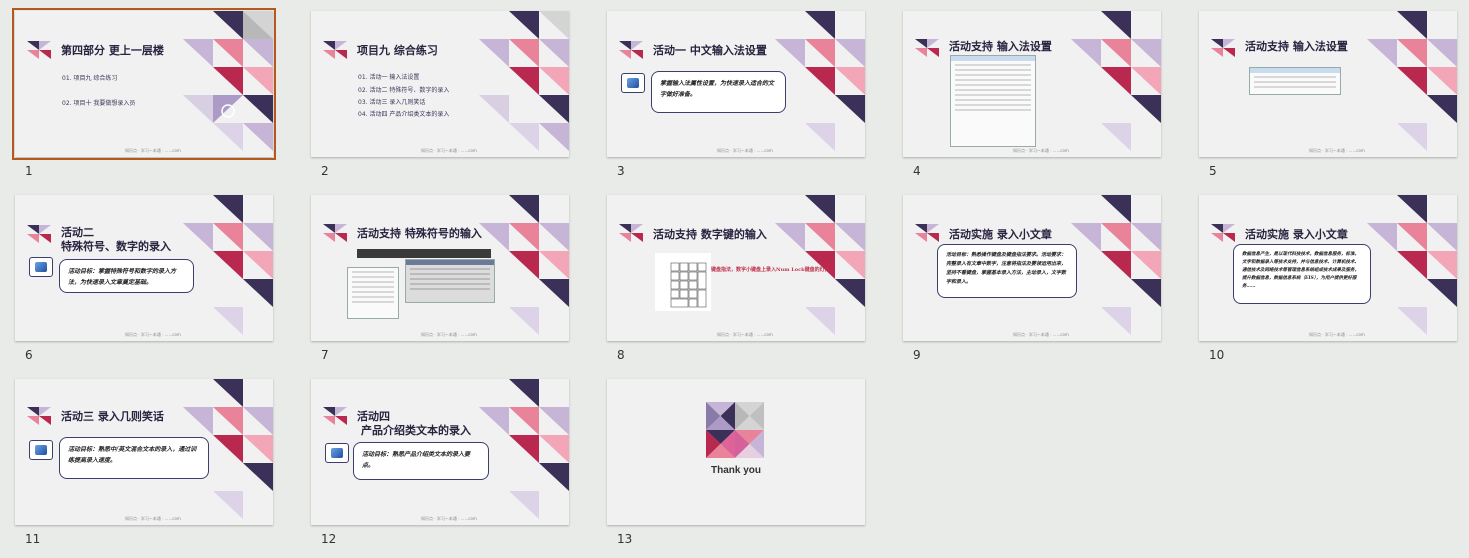 Image resolution: width=1469 pixels, height=558 pixels. Describe the element at coordinates (325, 171) in the screenshot. I see `slide-number: 2` at that location.